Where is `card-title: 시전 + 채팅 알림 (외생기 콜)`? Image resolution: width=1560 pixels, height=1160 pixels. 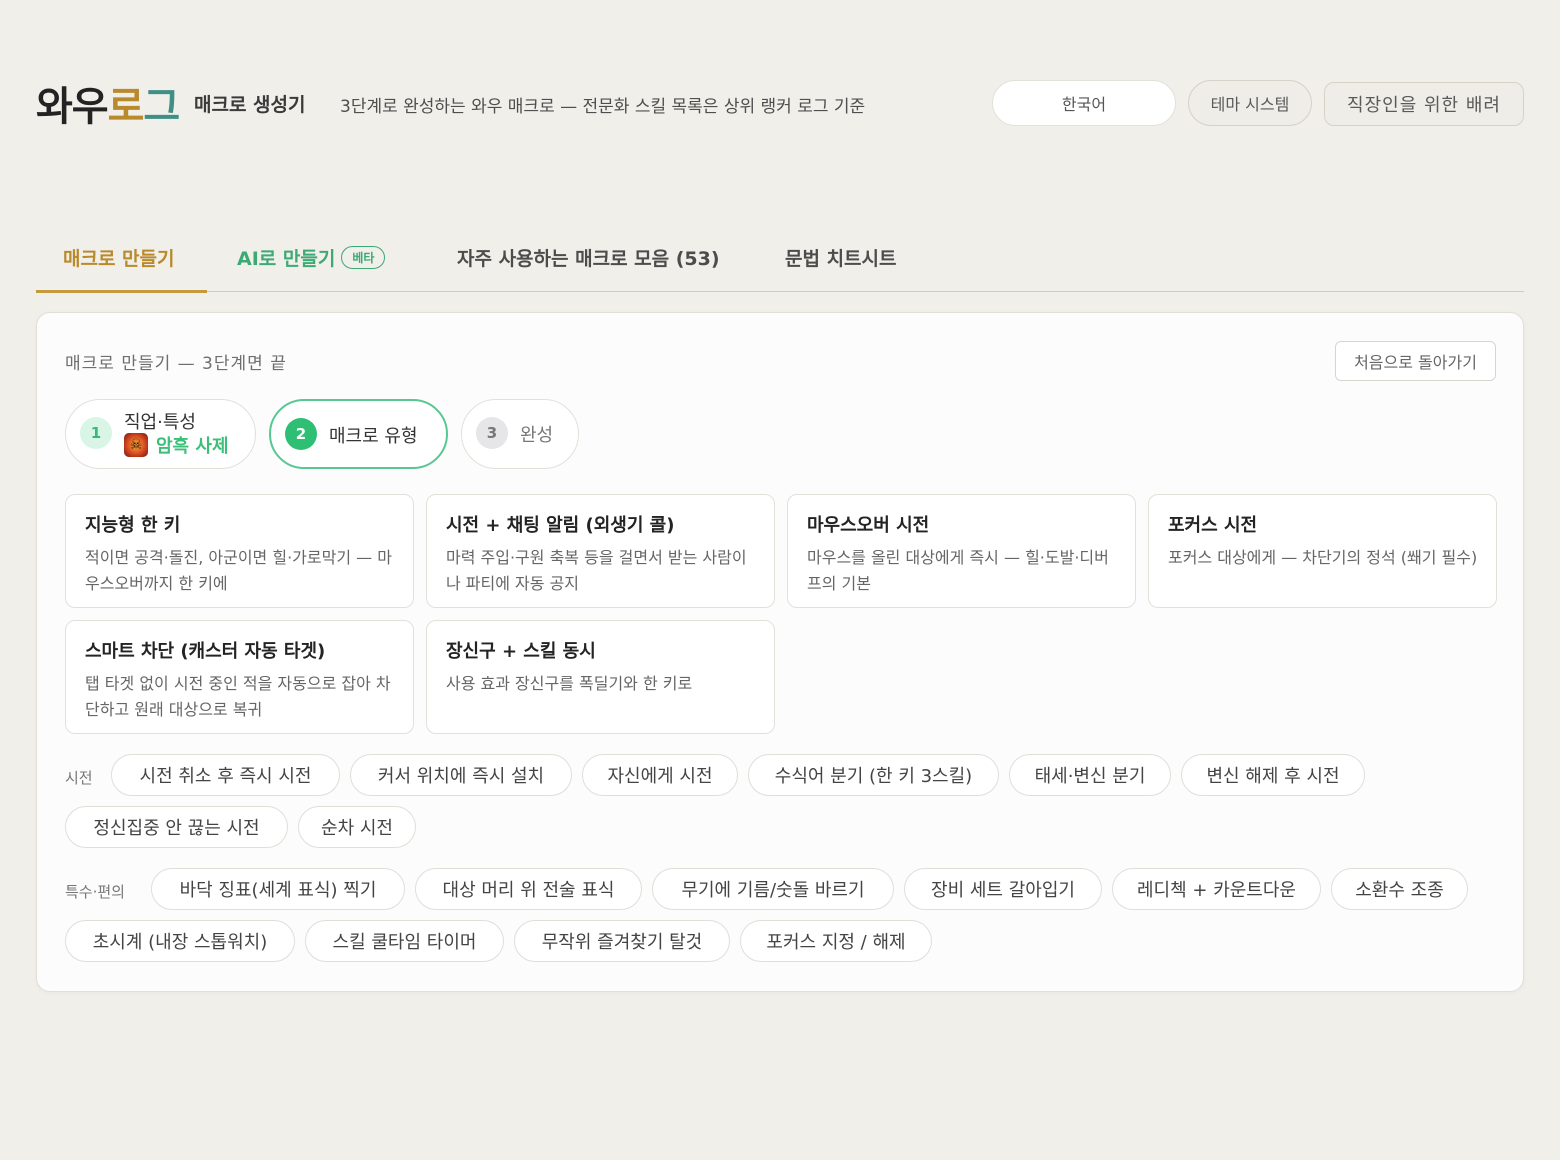
card-title: 시전 + 채팅 알림 (외생기 콜) is located at coordinates (560, 525).